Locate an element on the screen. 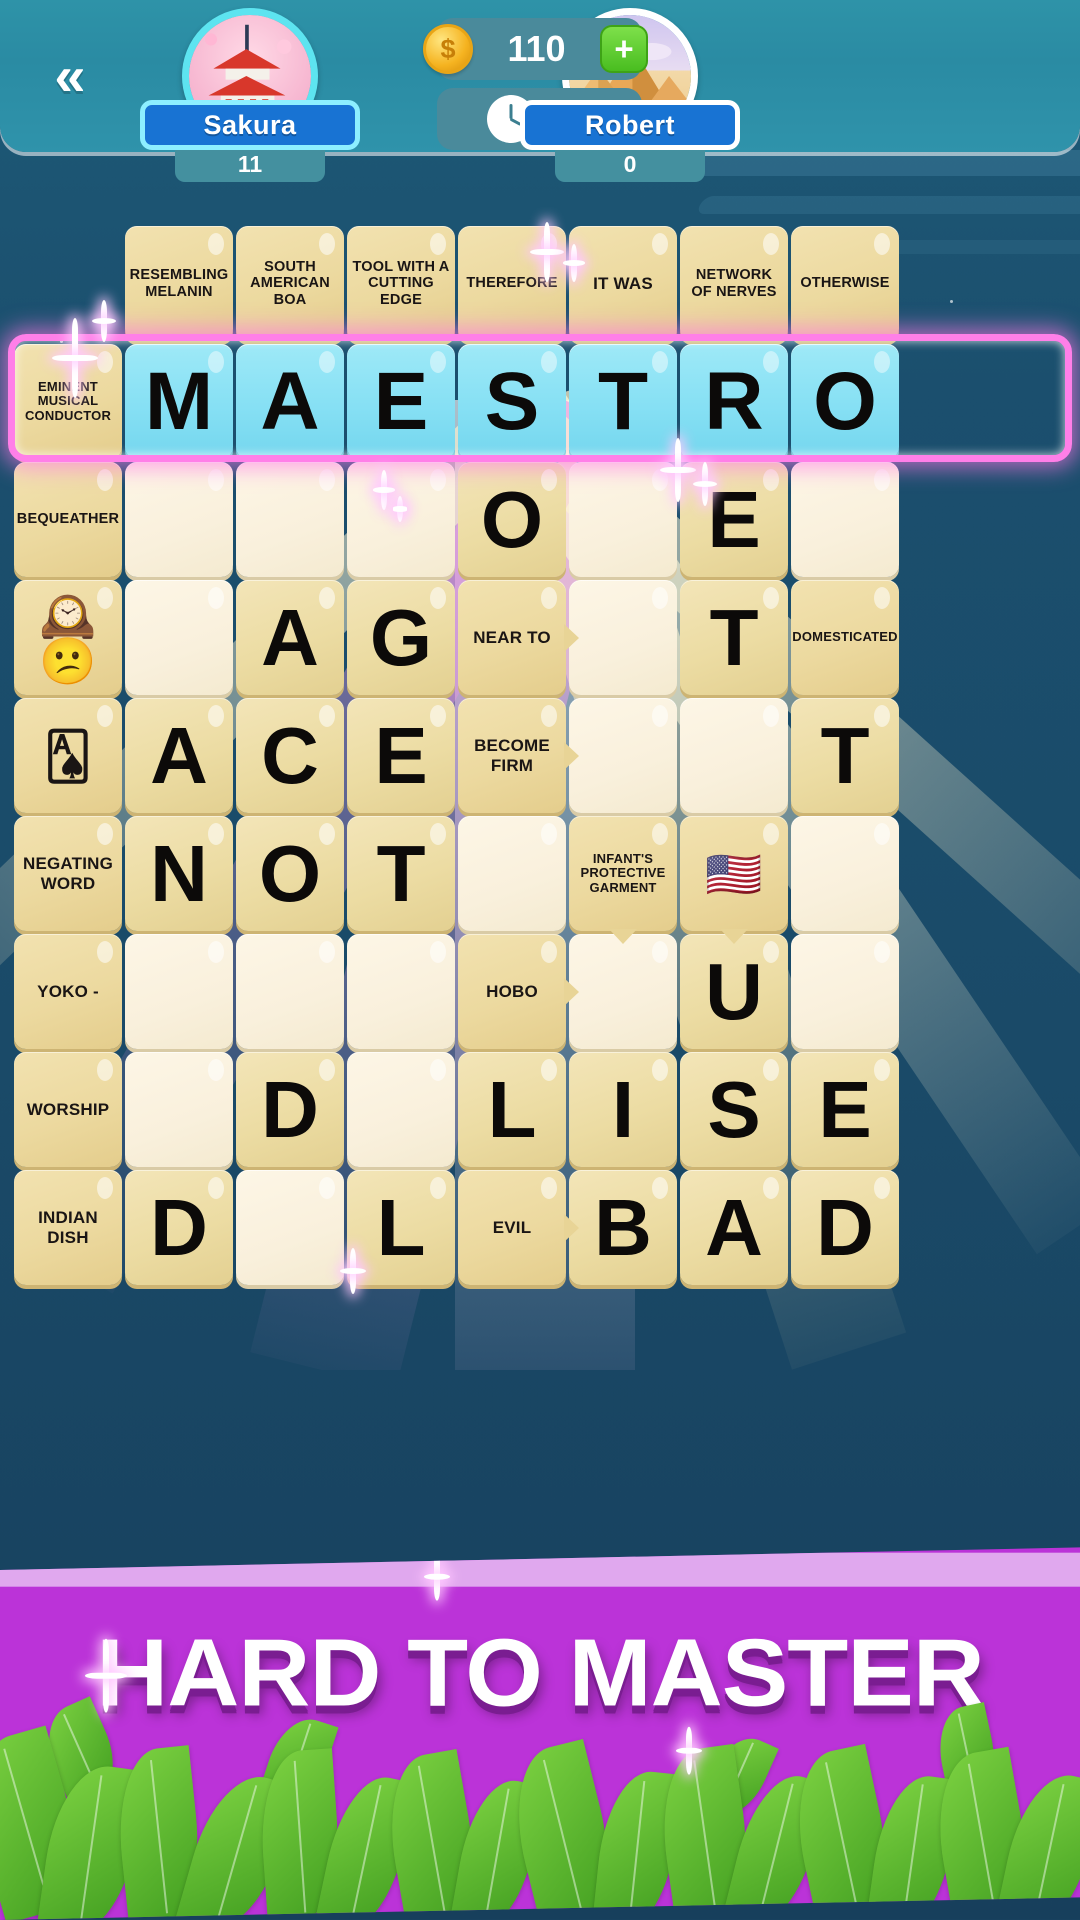  clue-cell-emoji: 🕰️😕 is located at coordinates (68, 637).